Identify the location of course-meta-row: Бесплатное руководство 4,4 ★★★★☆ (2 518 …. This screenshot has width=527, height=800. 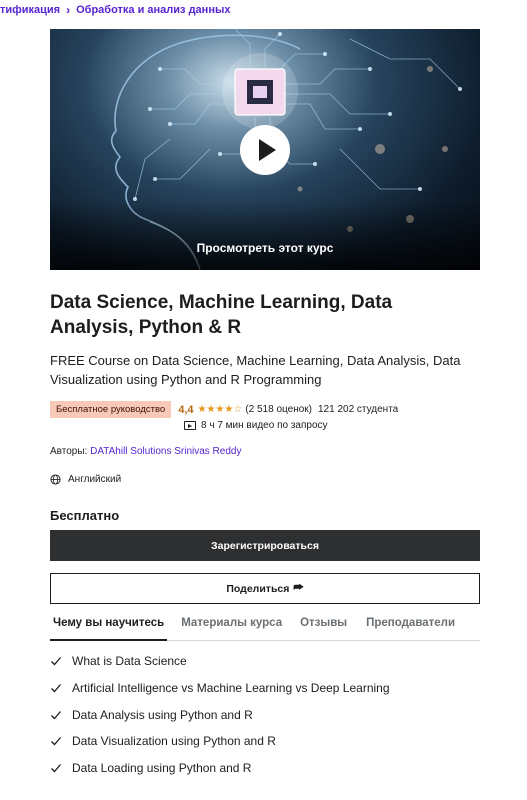
(224, 409).